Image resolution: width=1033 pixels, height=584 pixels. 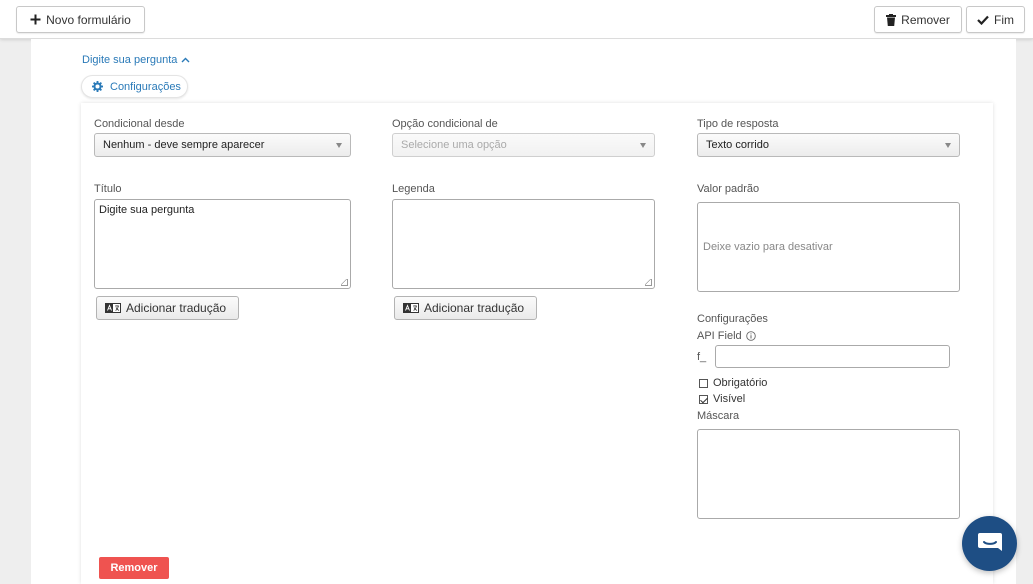 What do you see at coordinates (176, 308) in the screenshot?
I see `add-translation-title-label: Adicionar tradução` at bounding box center [176, 308].